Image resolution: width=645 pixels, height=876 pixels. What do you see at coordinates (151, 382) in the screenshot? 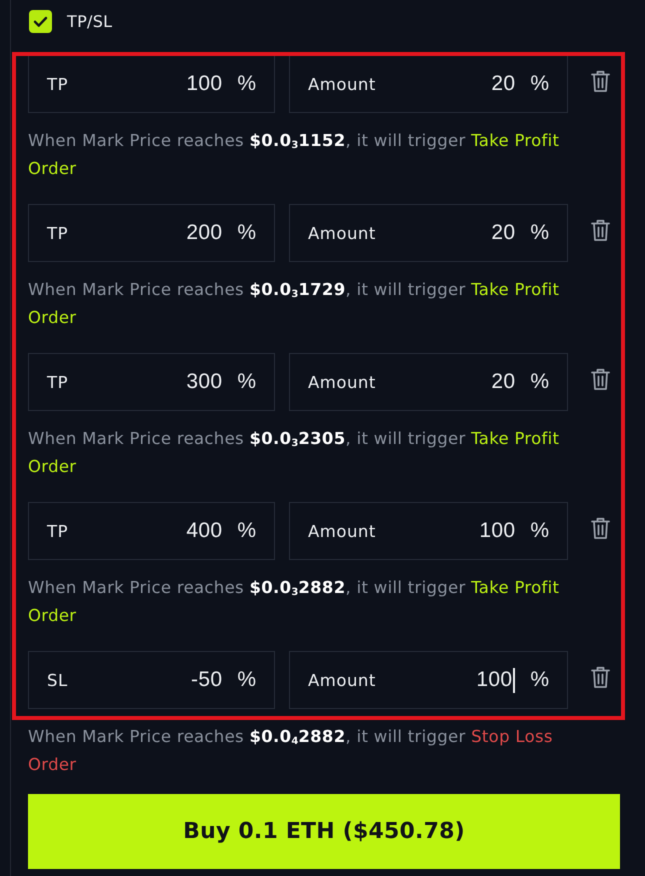
I see `take-profit-field: TP 300 %` at bounding box center [151, 382].